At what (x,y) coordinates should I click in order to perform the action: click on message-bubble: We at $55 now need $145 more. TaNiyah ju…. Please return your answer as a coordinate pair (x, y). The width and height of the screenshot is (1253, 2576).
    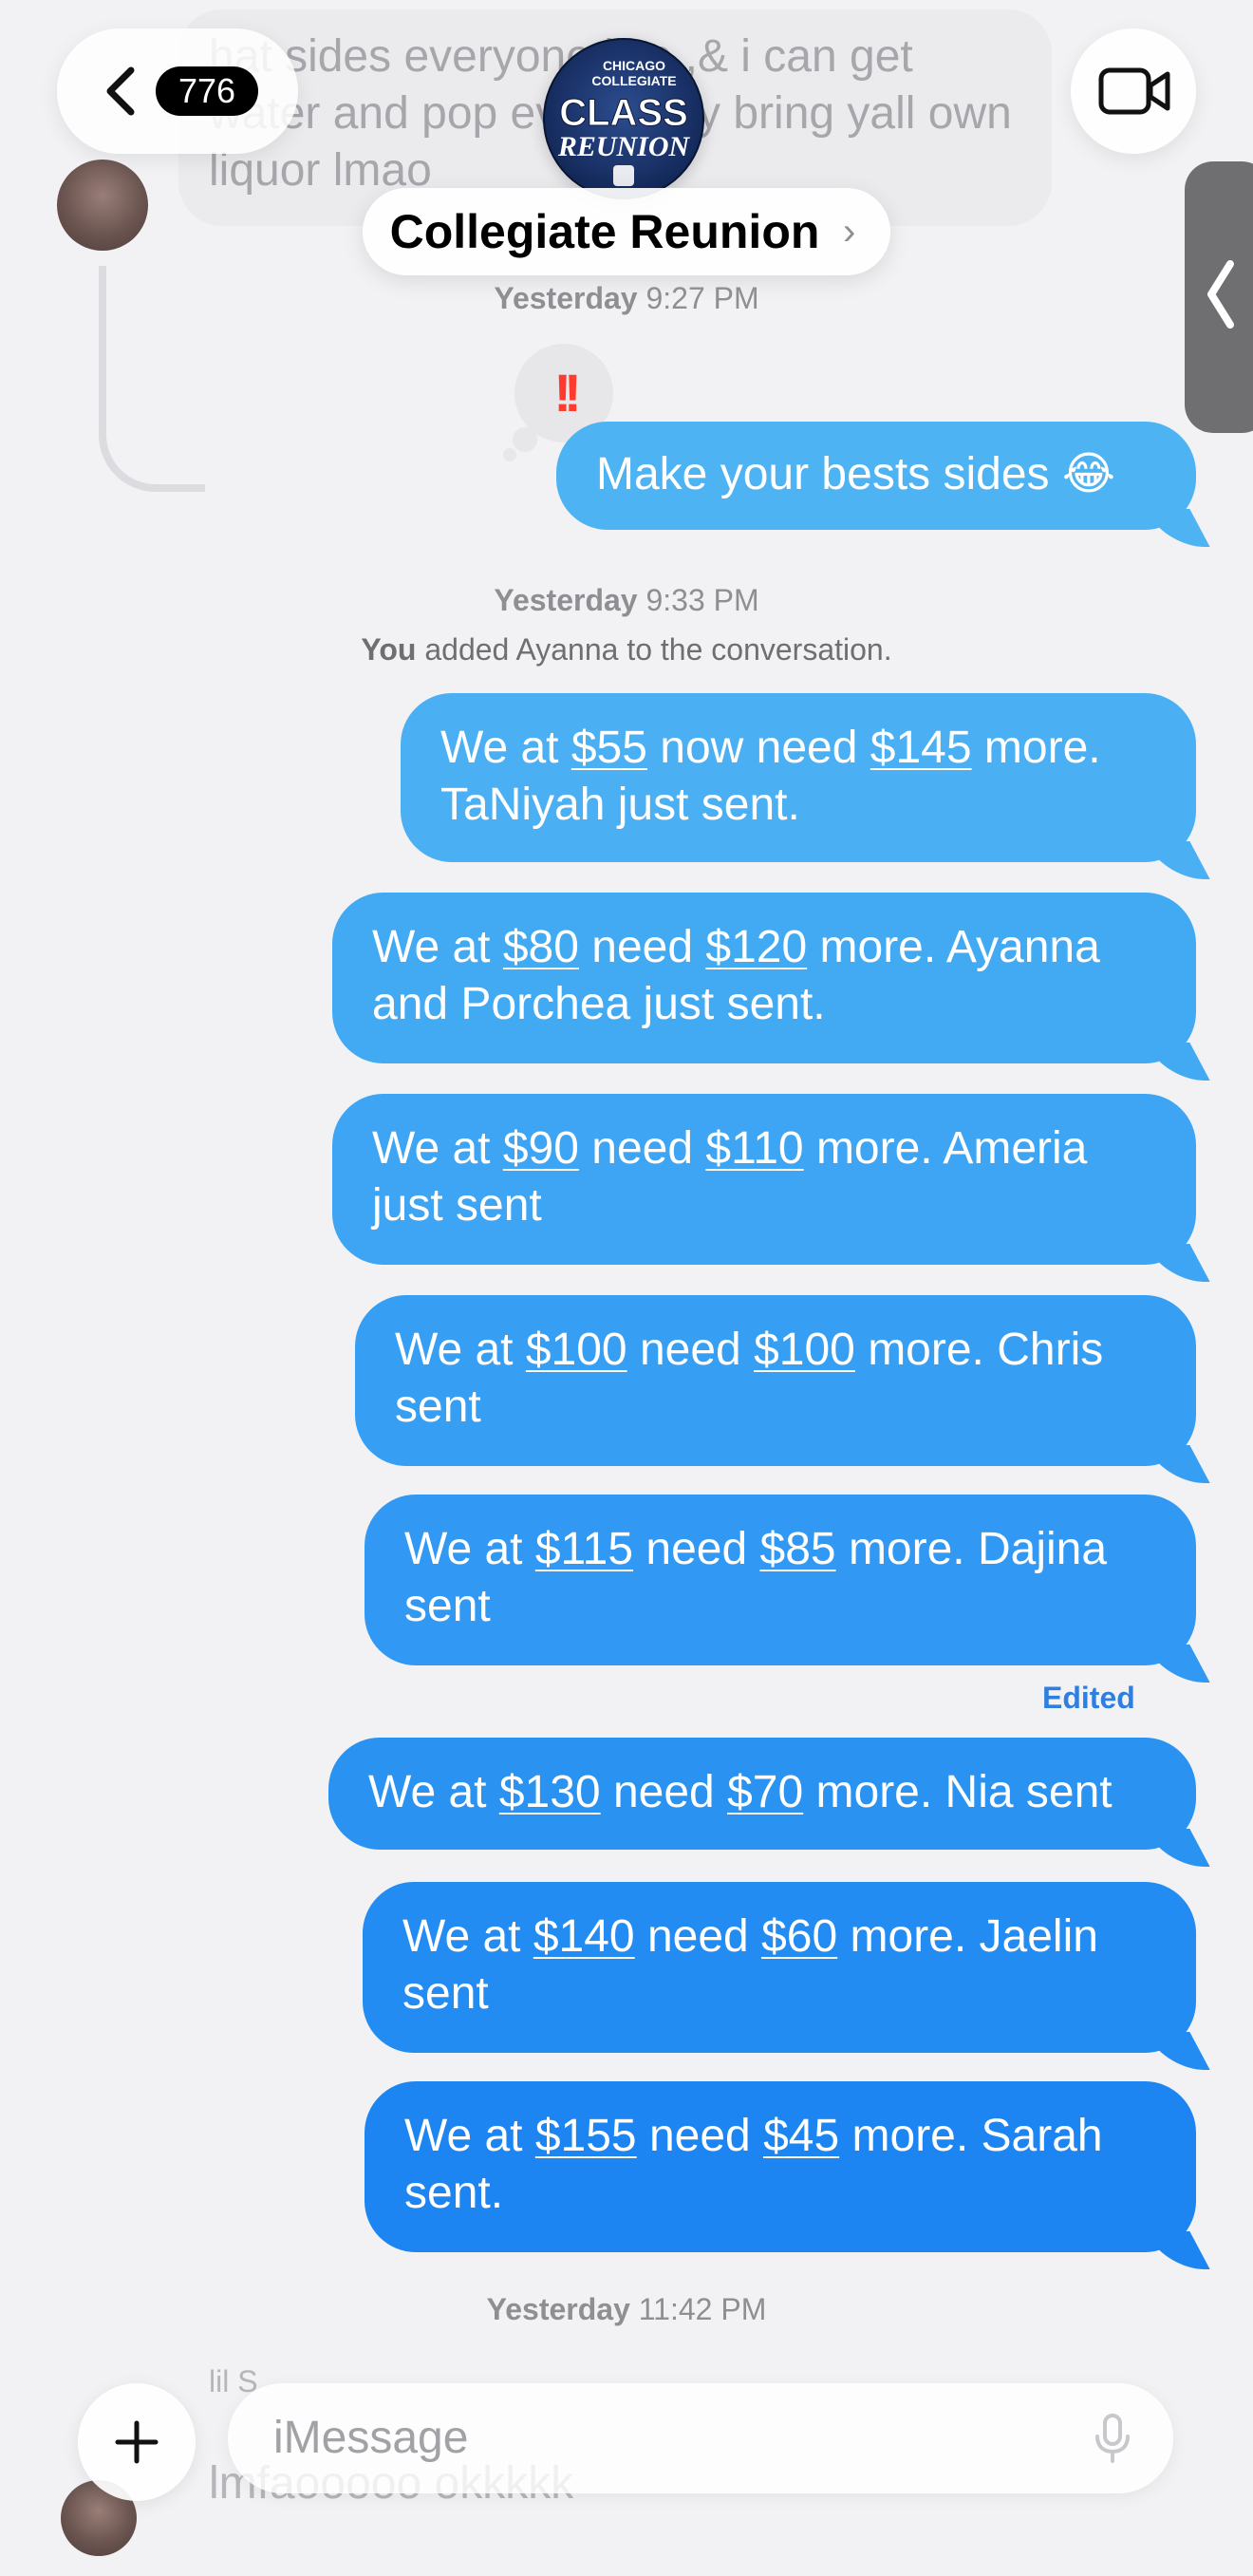
    Looking at the image, I should click on (805, 786).